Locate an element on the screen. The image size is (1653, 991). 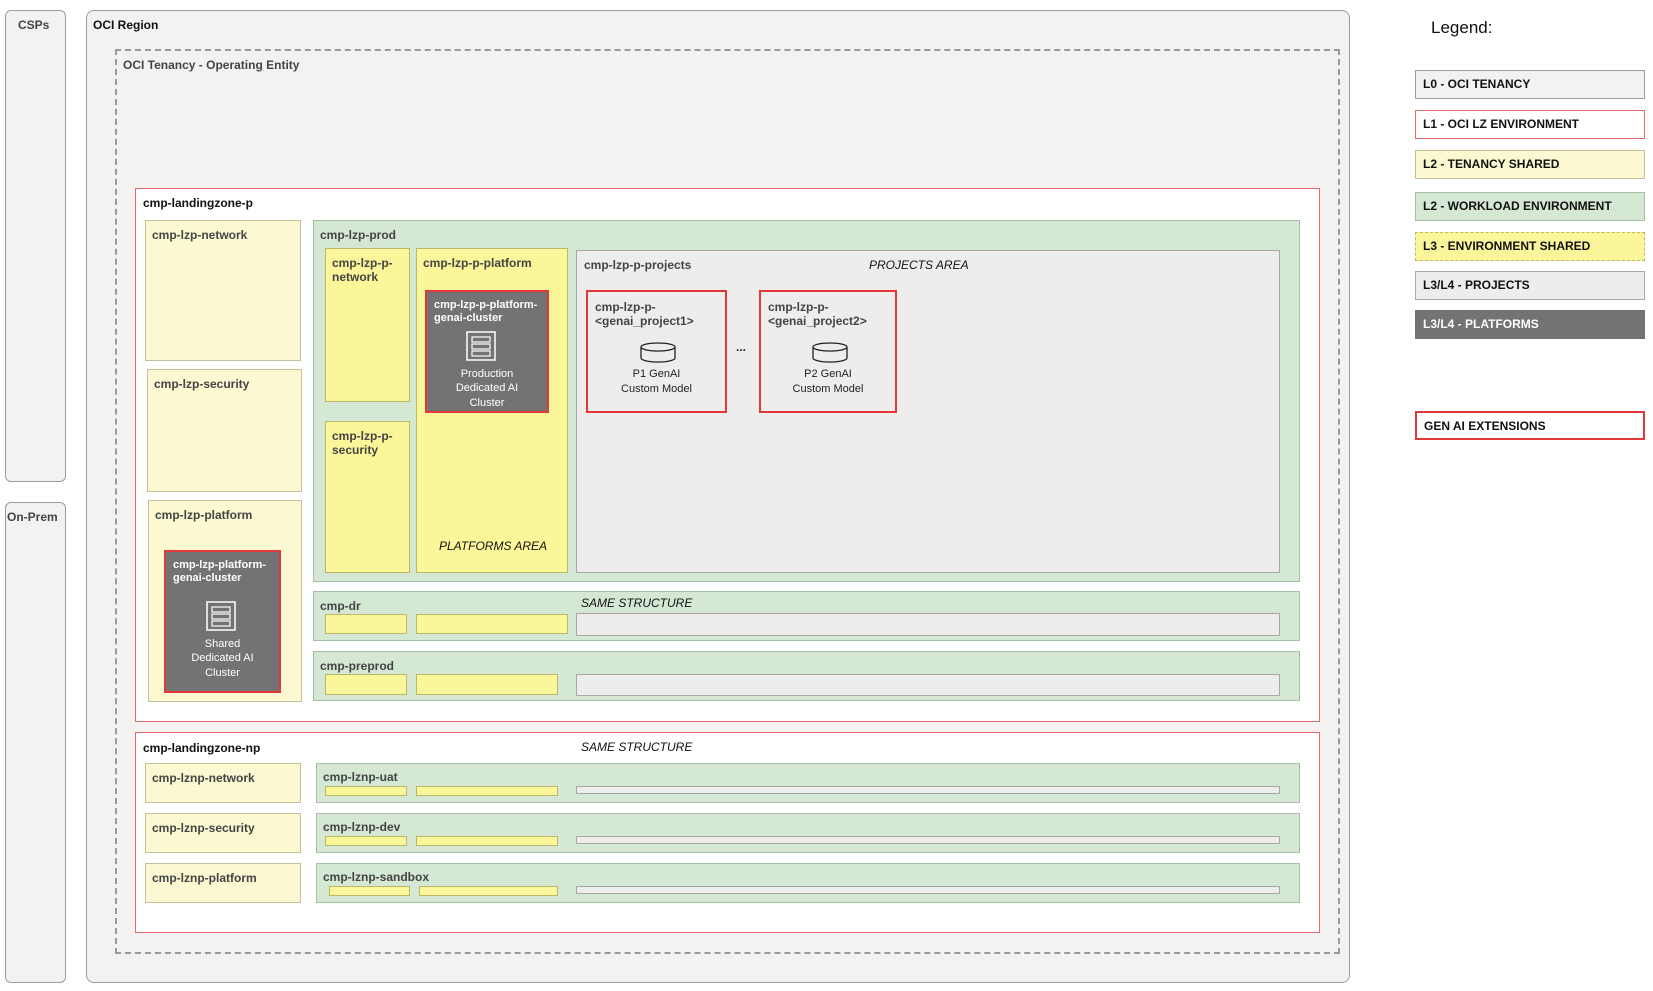
lznp-platform: cmp-lznp-platform is located at coordinates (223, 883).